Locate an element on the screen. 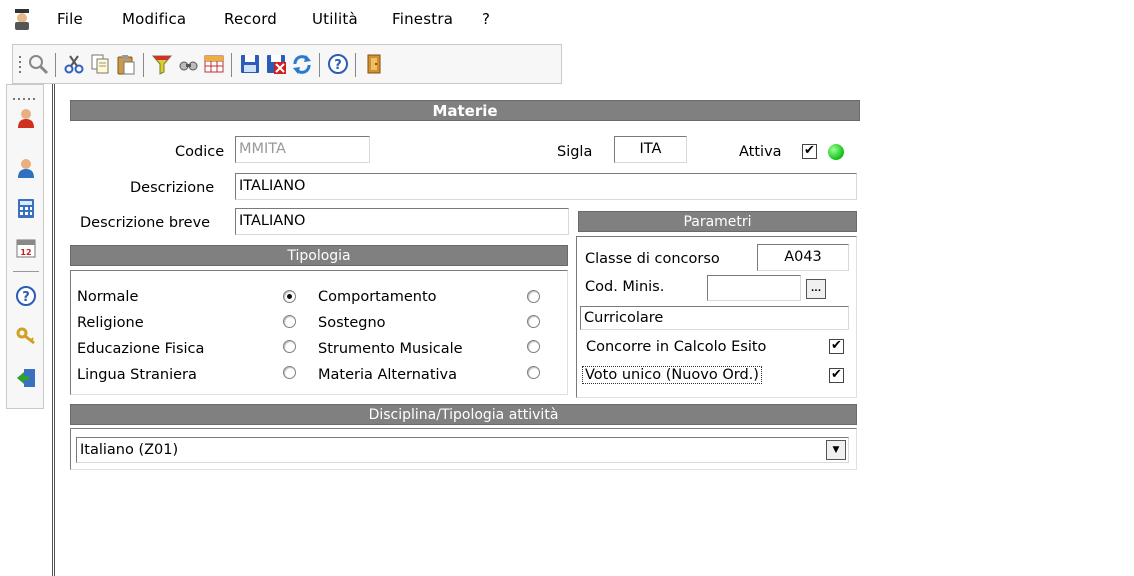 Image resolution: width=1134 pixels, height=576 pixels. radio-educazione-fisica is located at coordinates (289, 346).